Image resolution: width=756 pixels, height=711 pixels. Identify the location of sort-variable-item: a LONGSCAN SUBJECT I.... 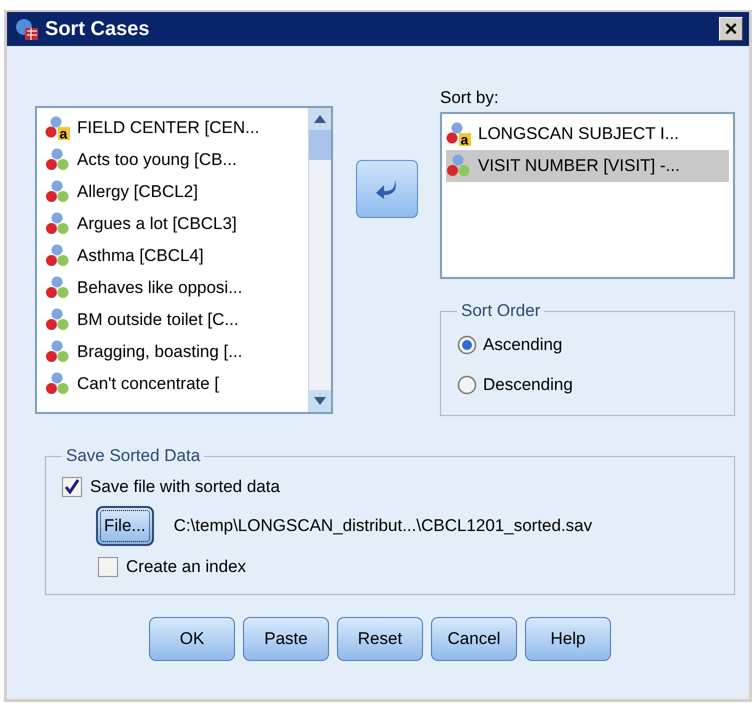
(587, 134).